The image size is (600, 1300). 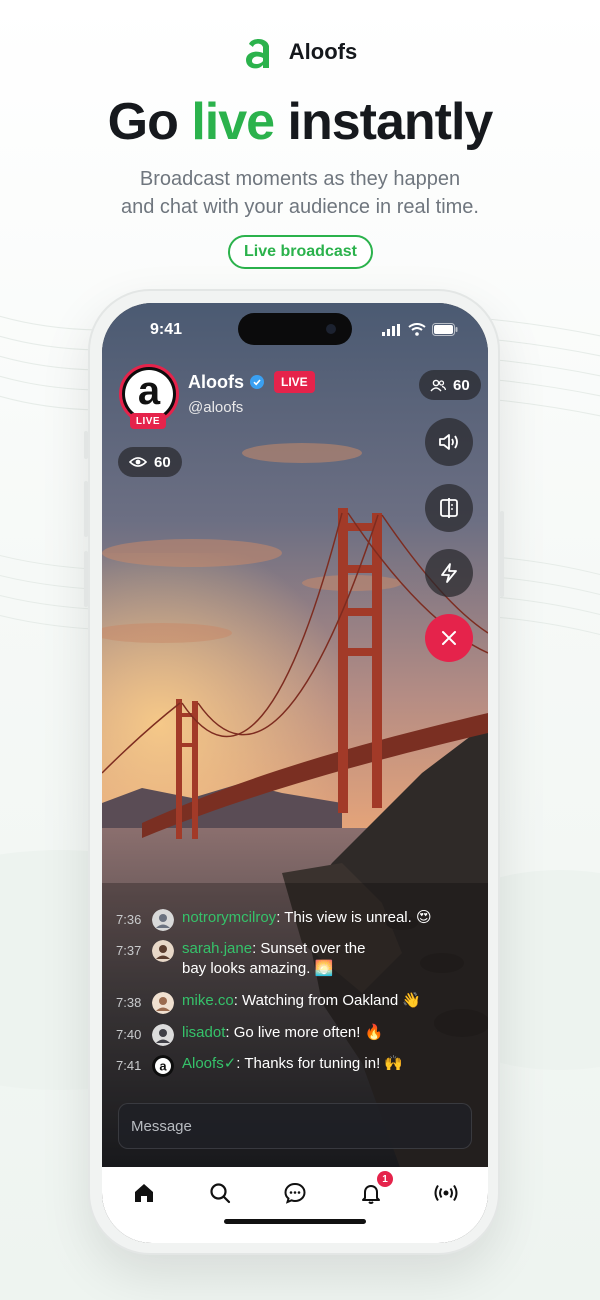 I want to click on tab-home, so click(x=144, y=1193).